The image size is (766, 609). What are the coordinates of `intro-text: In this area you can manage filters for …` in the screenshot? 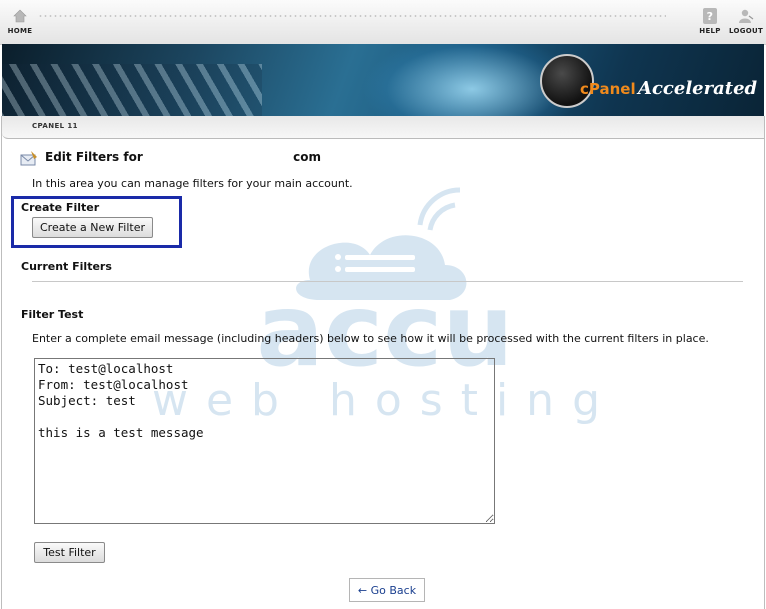 It's located at (192, 183).